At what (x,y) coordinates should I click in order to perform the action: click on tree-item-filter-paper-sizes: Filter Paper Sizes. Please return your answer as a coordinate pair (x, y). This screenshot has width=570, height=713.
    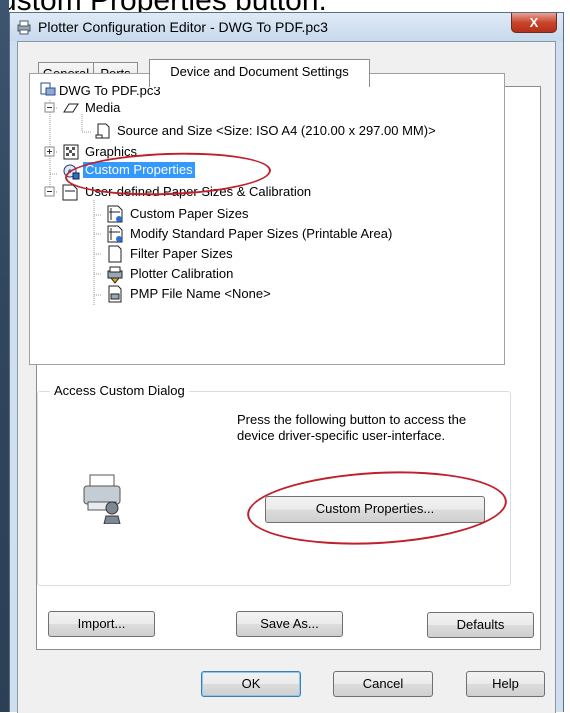
    Looking at the image, I should click on (181, 254).